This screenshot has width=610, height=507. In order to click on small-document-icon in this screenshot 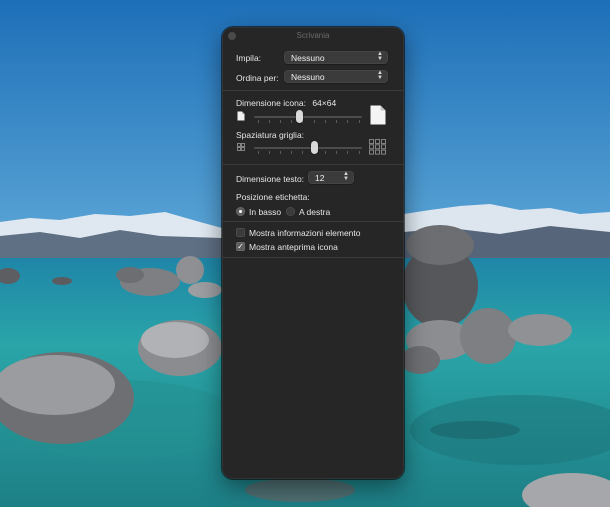, I will do `click(241, 116)`.